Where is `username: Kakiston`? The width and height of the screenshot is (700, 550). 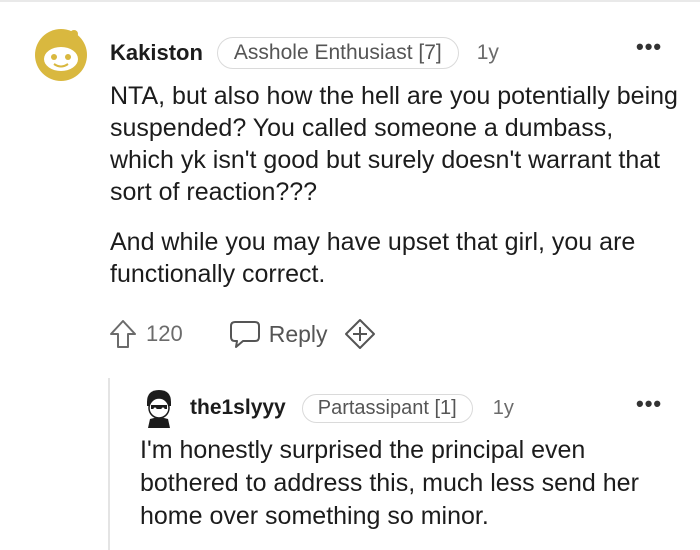
username: Kakiston is located at coordinates (156, 53).